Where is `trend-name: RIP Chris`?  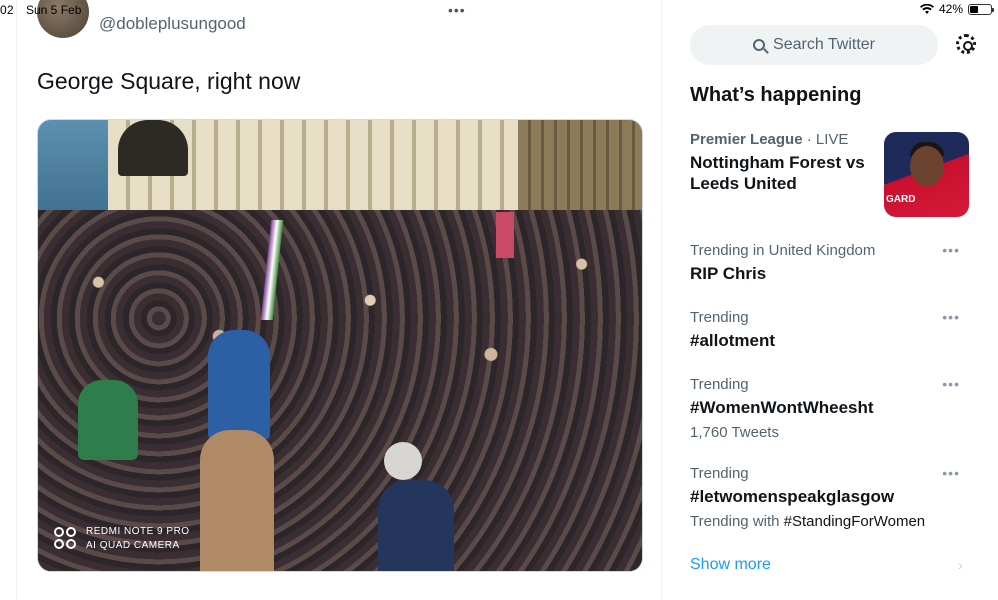 trend-name: RIP Chris is located at coordinates (728, 273).